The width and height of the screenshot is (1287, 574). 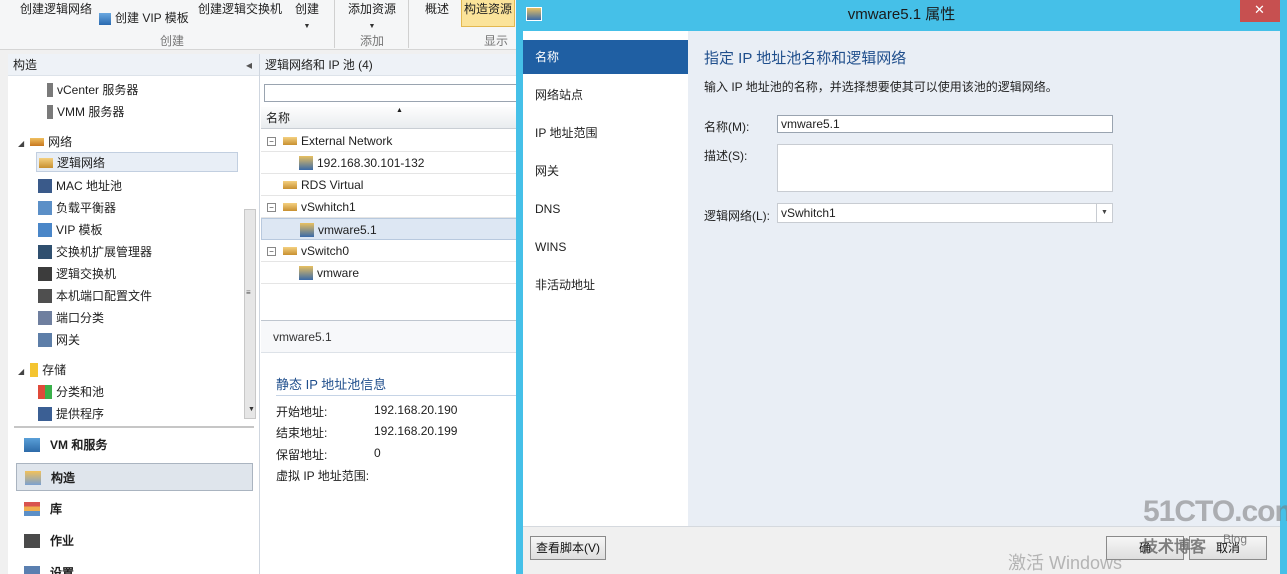 What do you see at coordinates (81, 163) in the screenshot?
I see `tree-item-label: 逻辑网络` at bounding box center [81, 163].